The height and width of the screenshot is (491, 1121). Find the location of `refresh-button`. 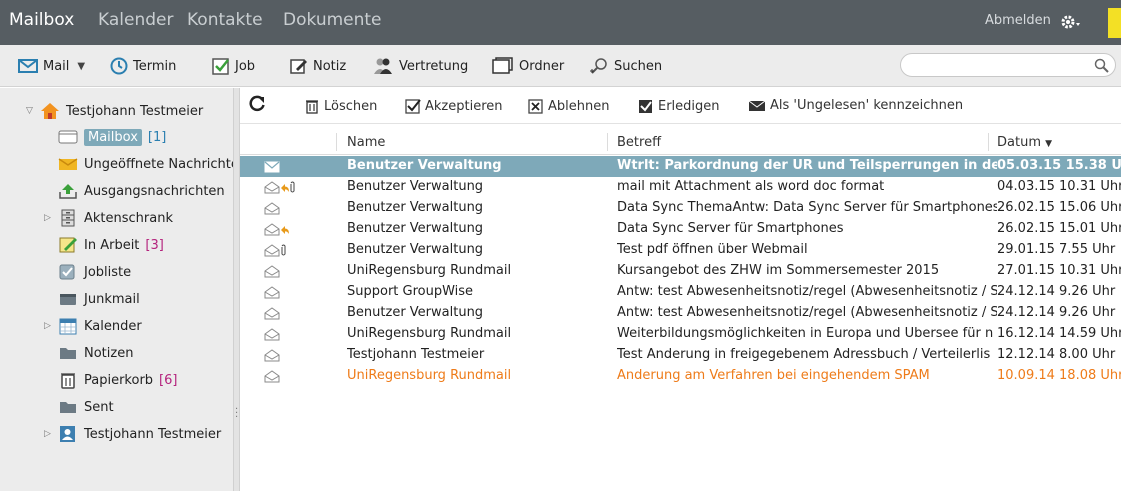

refresh-button is located at coordinates (259, 104).